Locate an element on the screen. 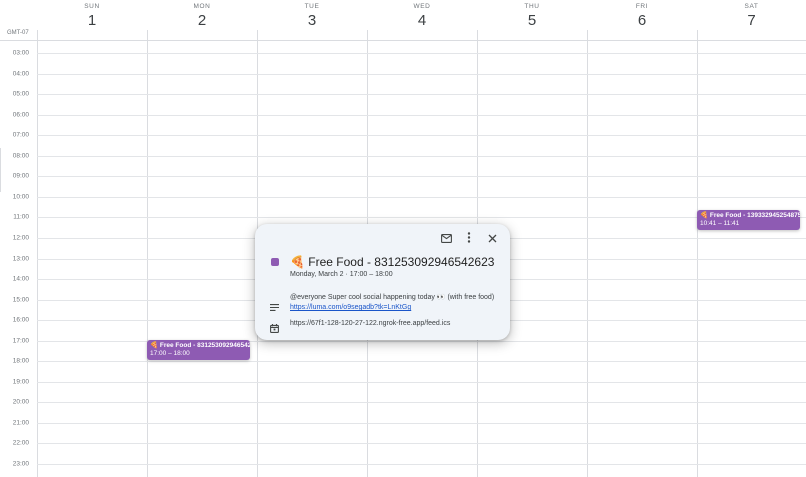 The height and width of the screenshot is (477, 806). hour-label: 20:00 is located at coordinates (20, 402).